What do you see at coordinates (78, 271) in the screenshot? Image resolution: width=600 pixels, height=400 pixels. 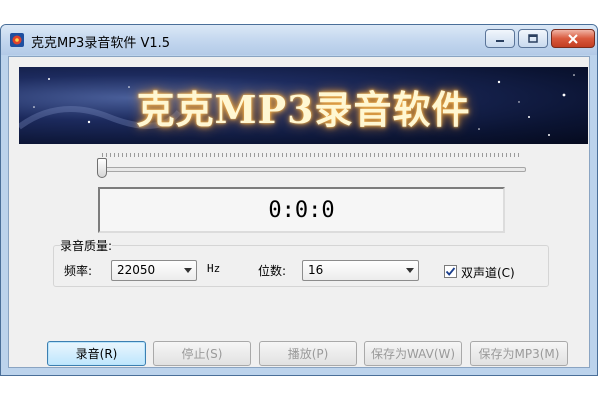 I see `frequency-label: 频率:` at bounding box center [78, 271].